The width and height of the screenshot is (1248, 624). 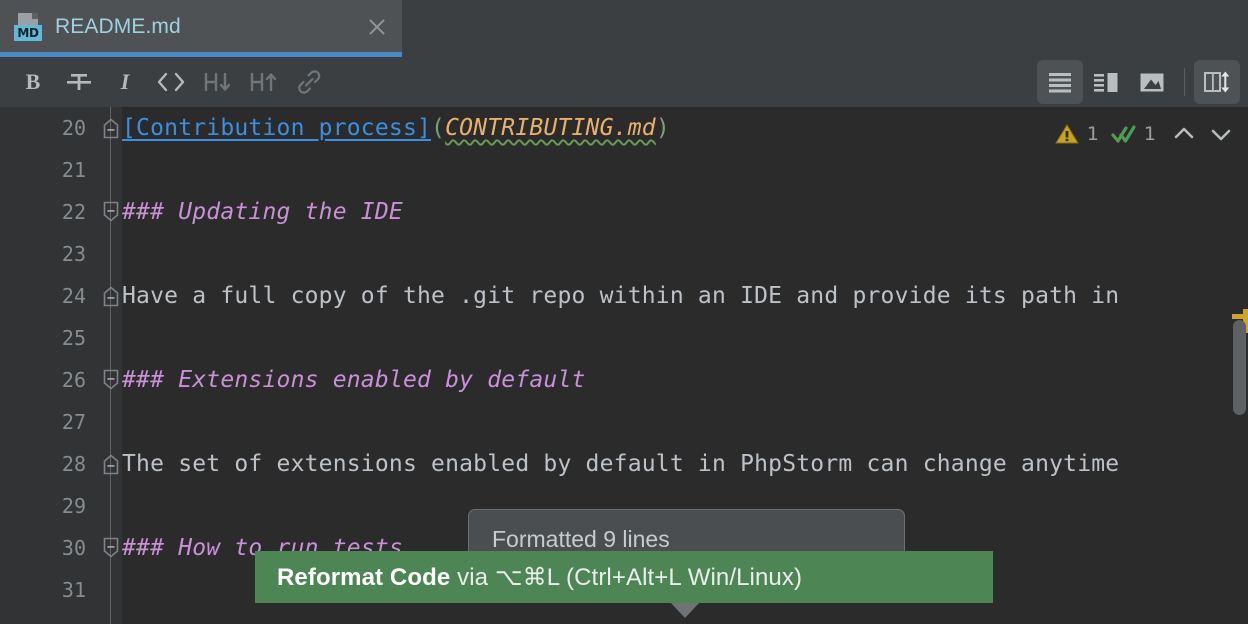 I want to click on code-brackets-icon, so click(x=171, y=82).